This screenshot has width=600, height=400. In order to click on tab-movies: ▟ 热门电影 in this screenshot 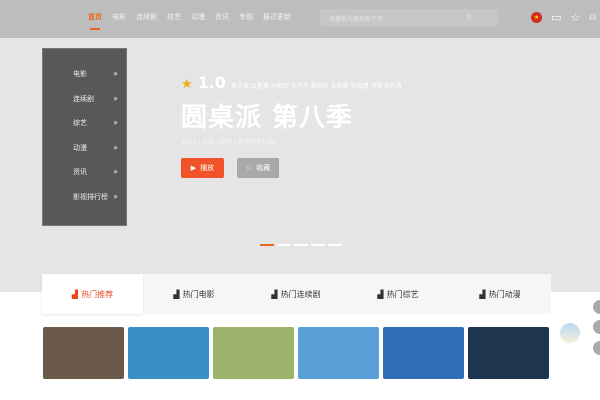, I will do `click(194, 294)`.